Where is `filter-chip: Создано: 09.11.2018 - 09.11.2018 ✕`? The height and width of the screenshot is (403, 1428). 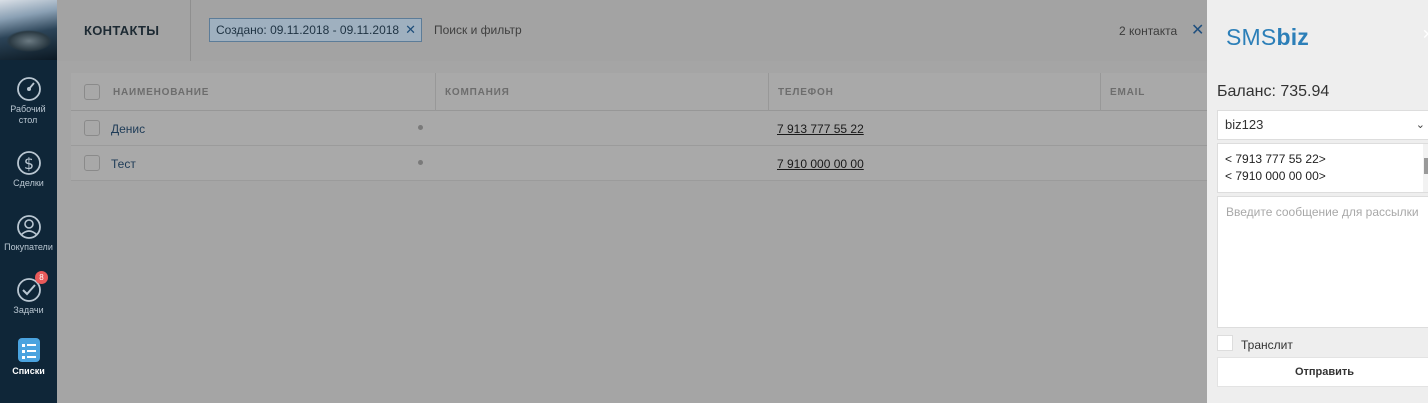 filter-chip: Создано: 09.11.2018 - 09.11.2018 ✕ is located at coordinates (315, 30).